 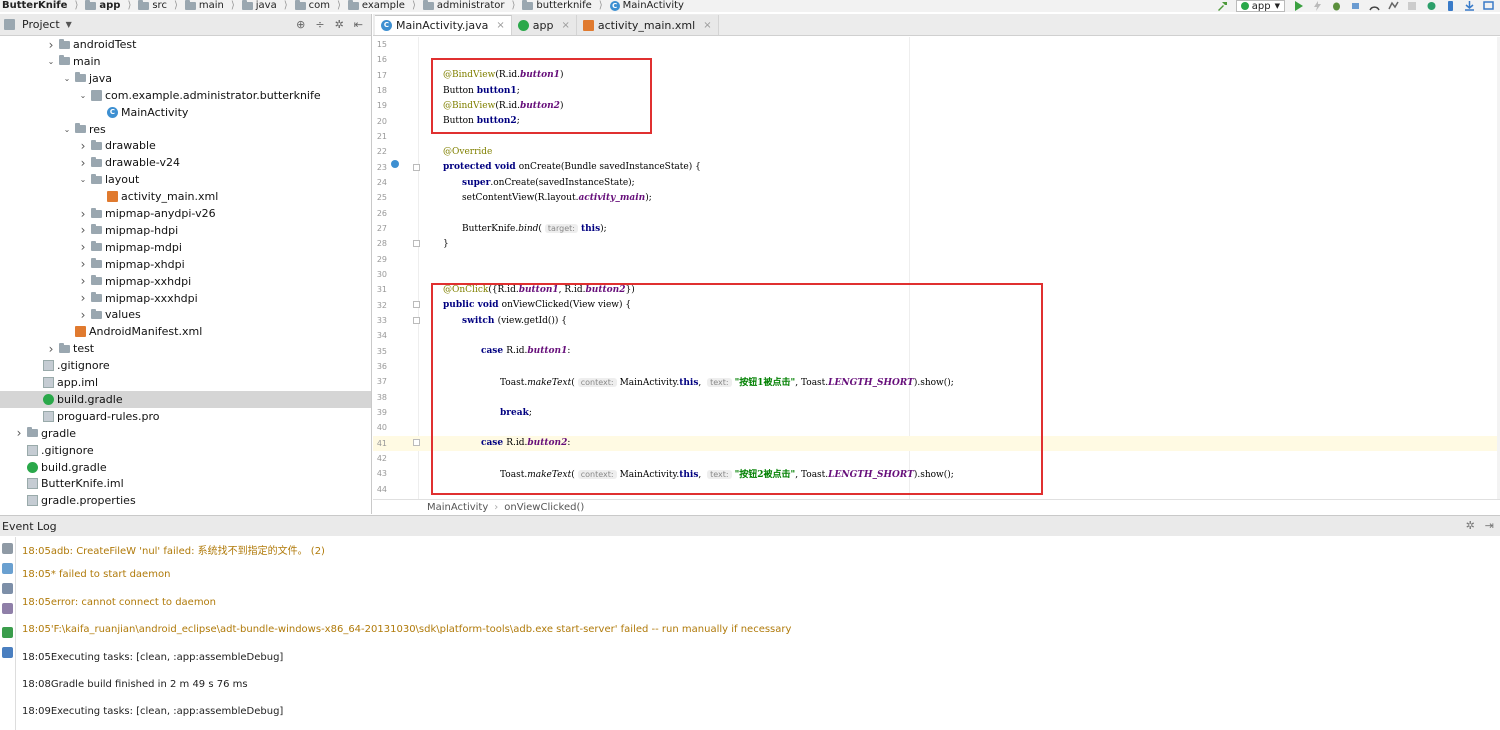 I want to click on breadcrumb-method: onViewClicked(), so click(x=544, y=507).